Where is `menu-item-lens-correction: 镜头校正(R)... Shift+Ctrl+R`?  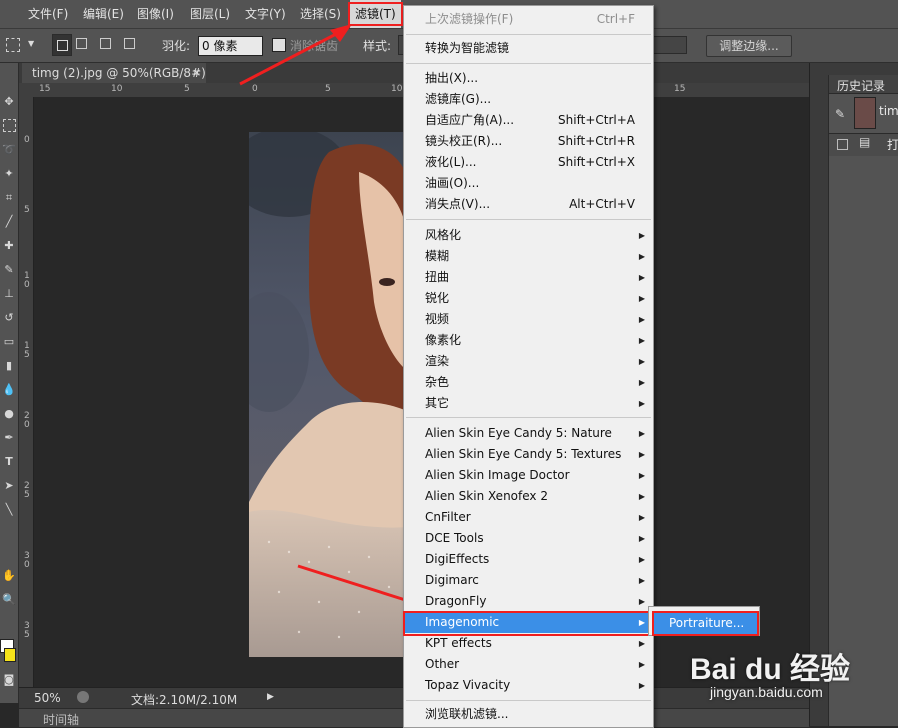 menu-item-lens-correction: 镜头校正(R)... Shift+Ctrl+R is located at coordinates (528, 141).